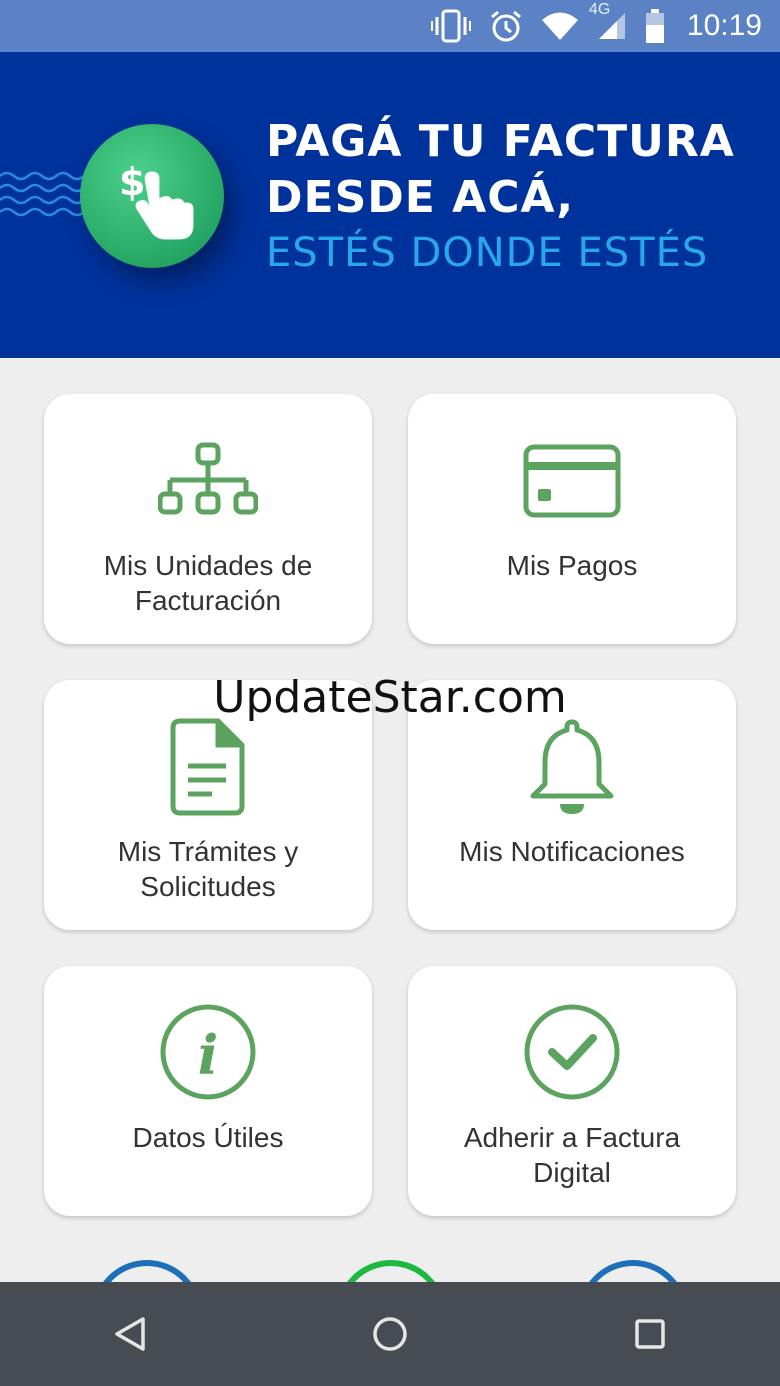 Image resolution: width=780 pixels, height=1386 pixels. I want to click on label-line1: Adherir a Factura, so click(572, 1137).